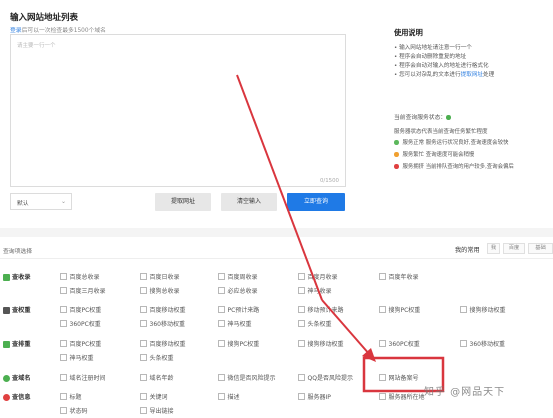 This screenshot has width=553, height=418. Describe the element at coordinates (346, 327) in the screenshot. I see `annotation-arrow-line` at that location.